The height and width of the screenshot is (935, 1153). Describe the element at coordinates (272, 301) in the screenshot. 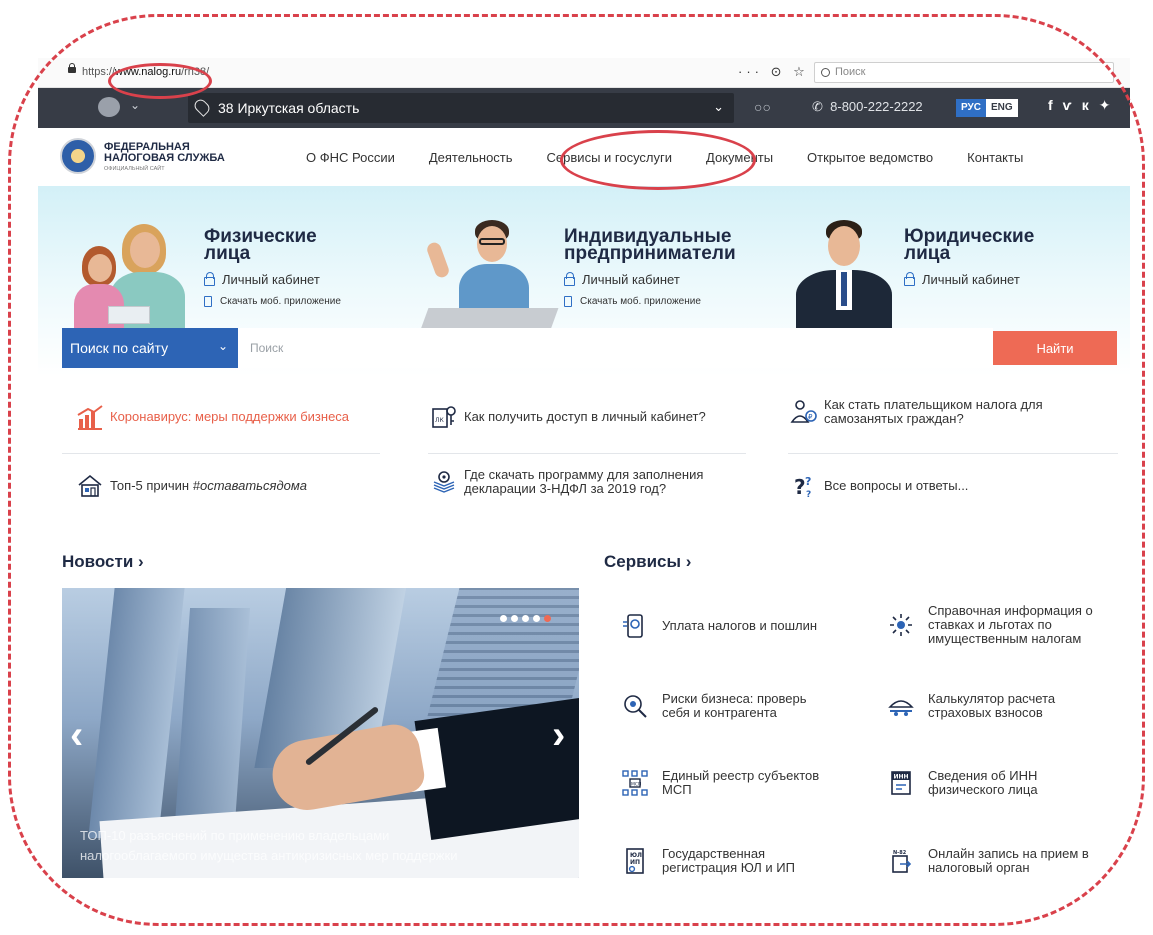

I see `individuals-app-link: Скачать моб. приложение` at that location.